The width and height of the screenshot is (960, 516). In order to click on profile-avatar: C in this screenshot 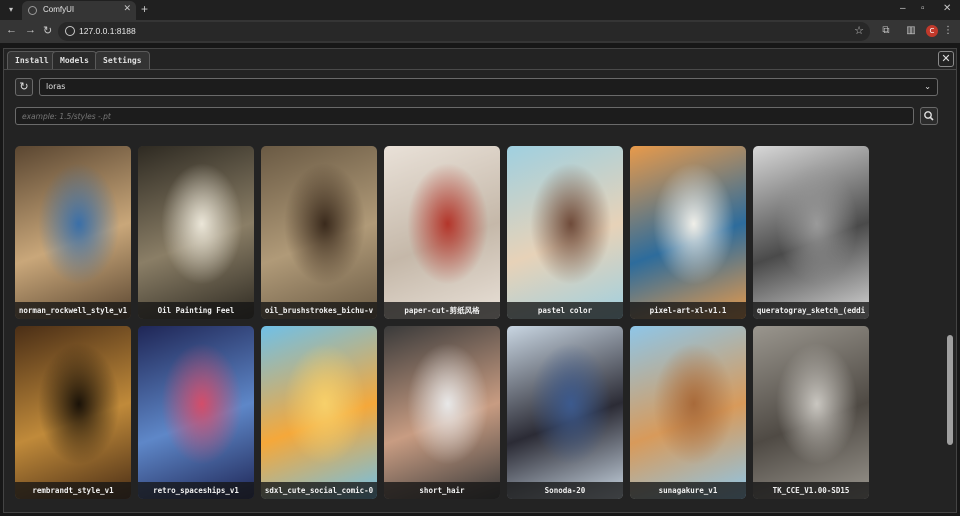, I will do `click(932, 31)`.